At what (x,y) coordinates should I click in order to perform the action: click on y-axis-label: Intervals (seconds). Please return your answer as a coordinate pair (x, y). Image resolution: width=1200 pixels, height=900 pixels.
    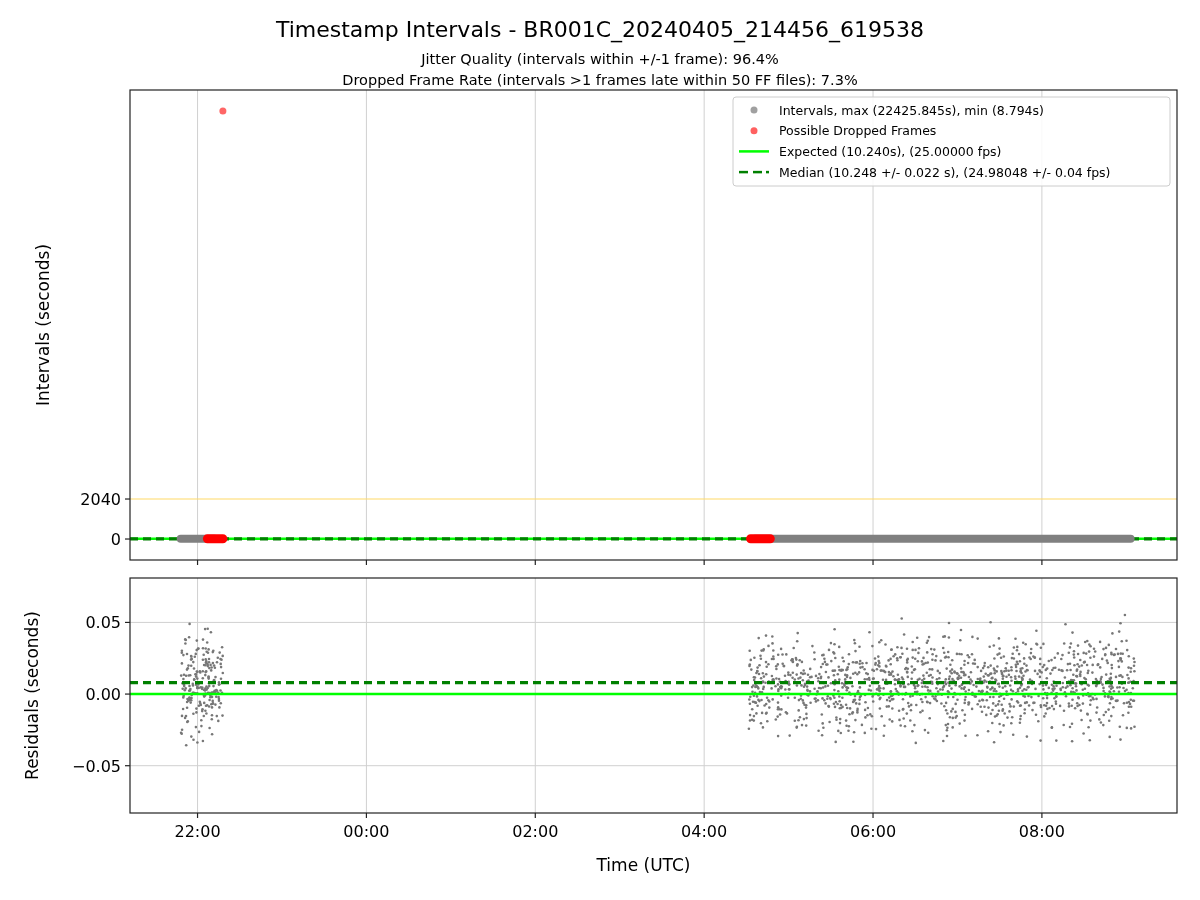
    Looking at the image, I should click on (43, 325).